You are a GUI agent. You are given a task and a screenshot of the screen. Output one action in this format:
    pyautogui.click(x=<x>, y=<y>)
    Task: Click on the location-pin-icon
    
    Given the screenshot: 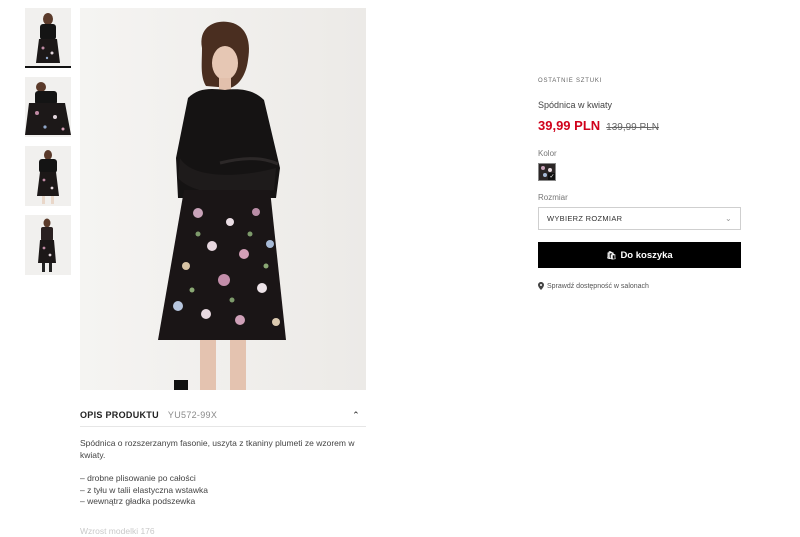 What is the action you would take?
    pyautogui.click(x=541, y=286)
    